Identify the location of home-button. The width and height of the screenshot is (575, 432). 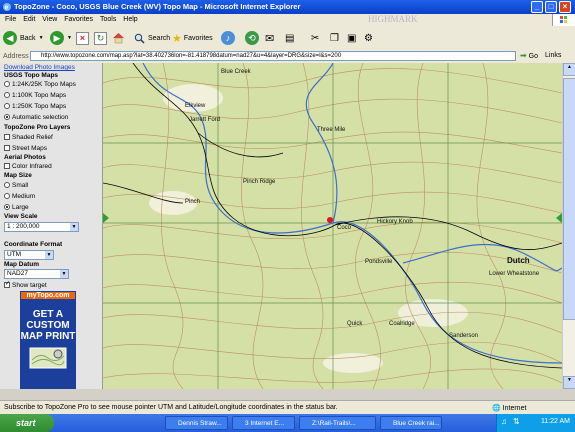
(118, 38).